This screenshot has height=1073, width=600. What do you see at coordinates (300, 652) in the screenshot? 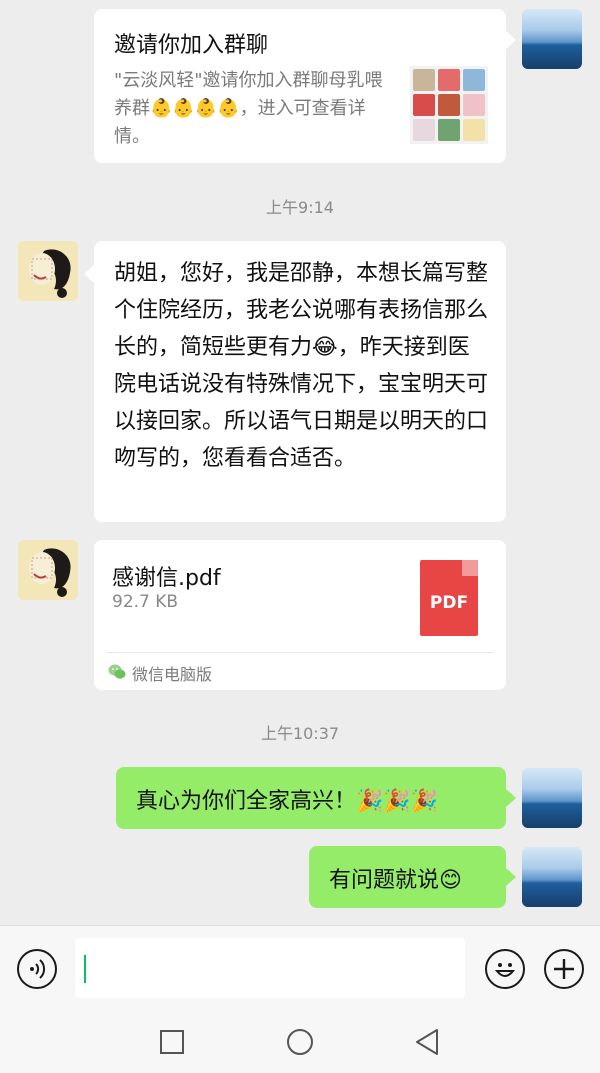
I see `divider` at bounding box center [300, 652].